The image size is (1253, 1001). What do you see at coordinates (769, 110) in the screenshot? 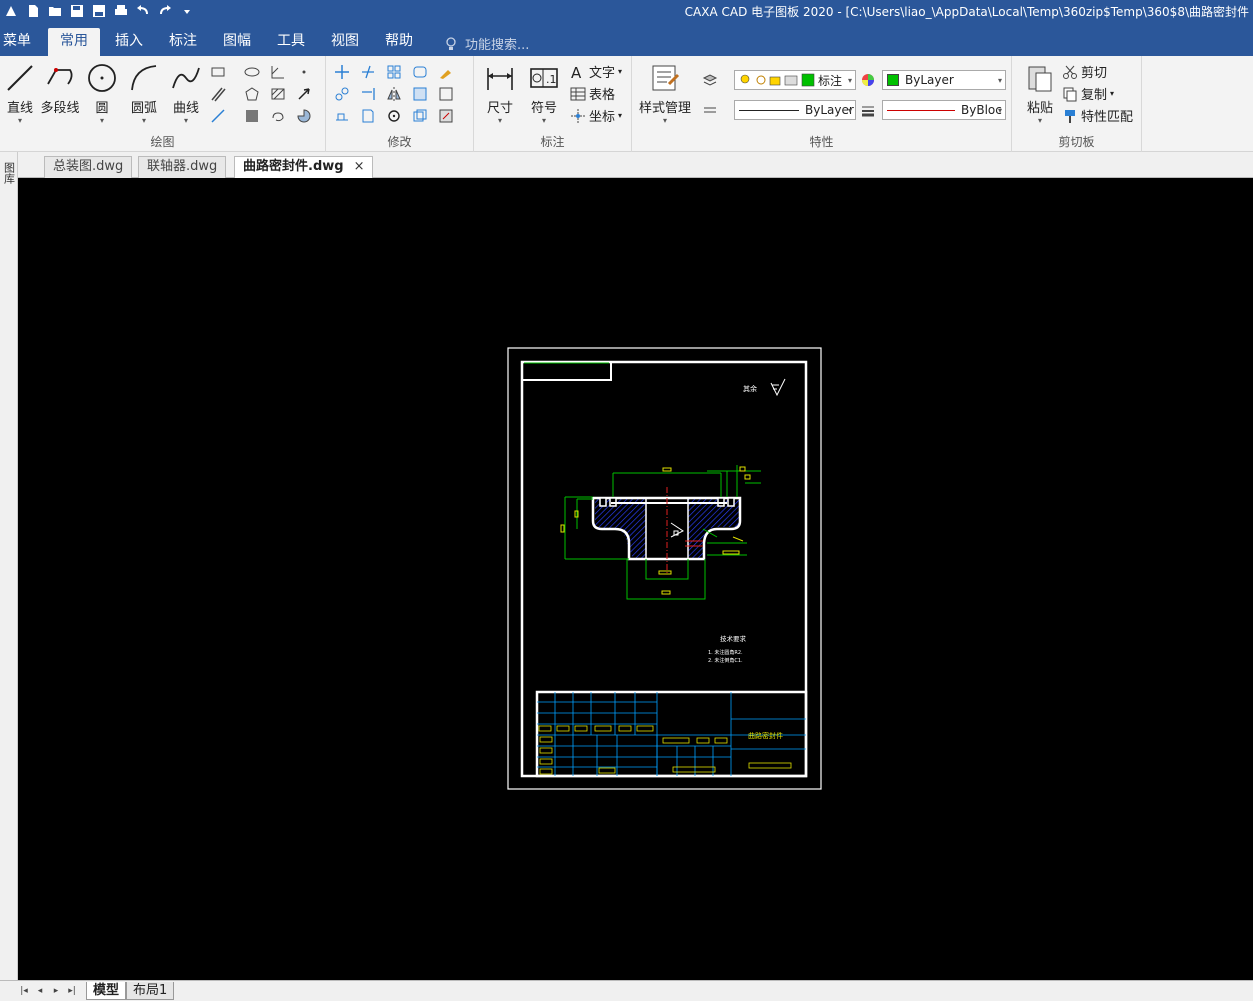
I see `linetype-preview` at bounding box center [769, 110].